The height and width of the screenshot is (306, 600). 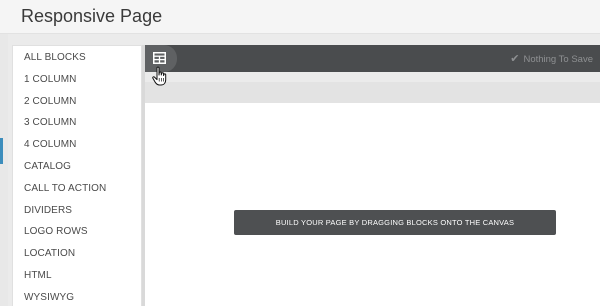 I want to click on sidebar-item-logo-rows: LOGO ROWS, so click(x=77, y=232).